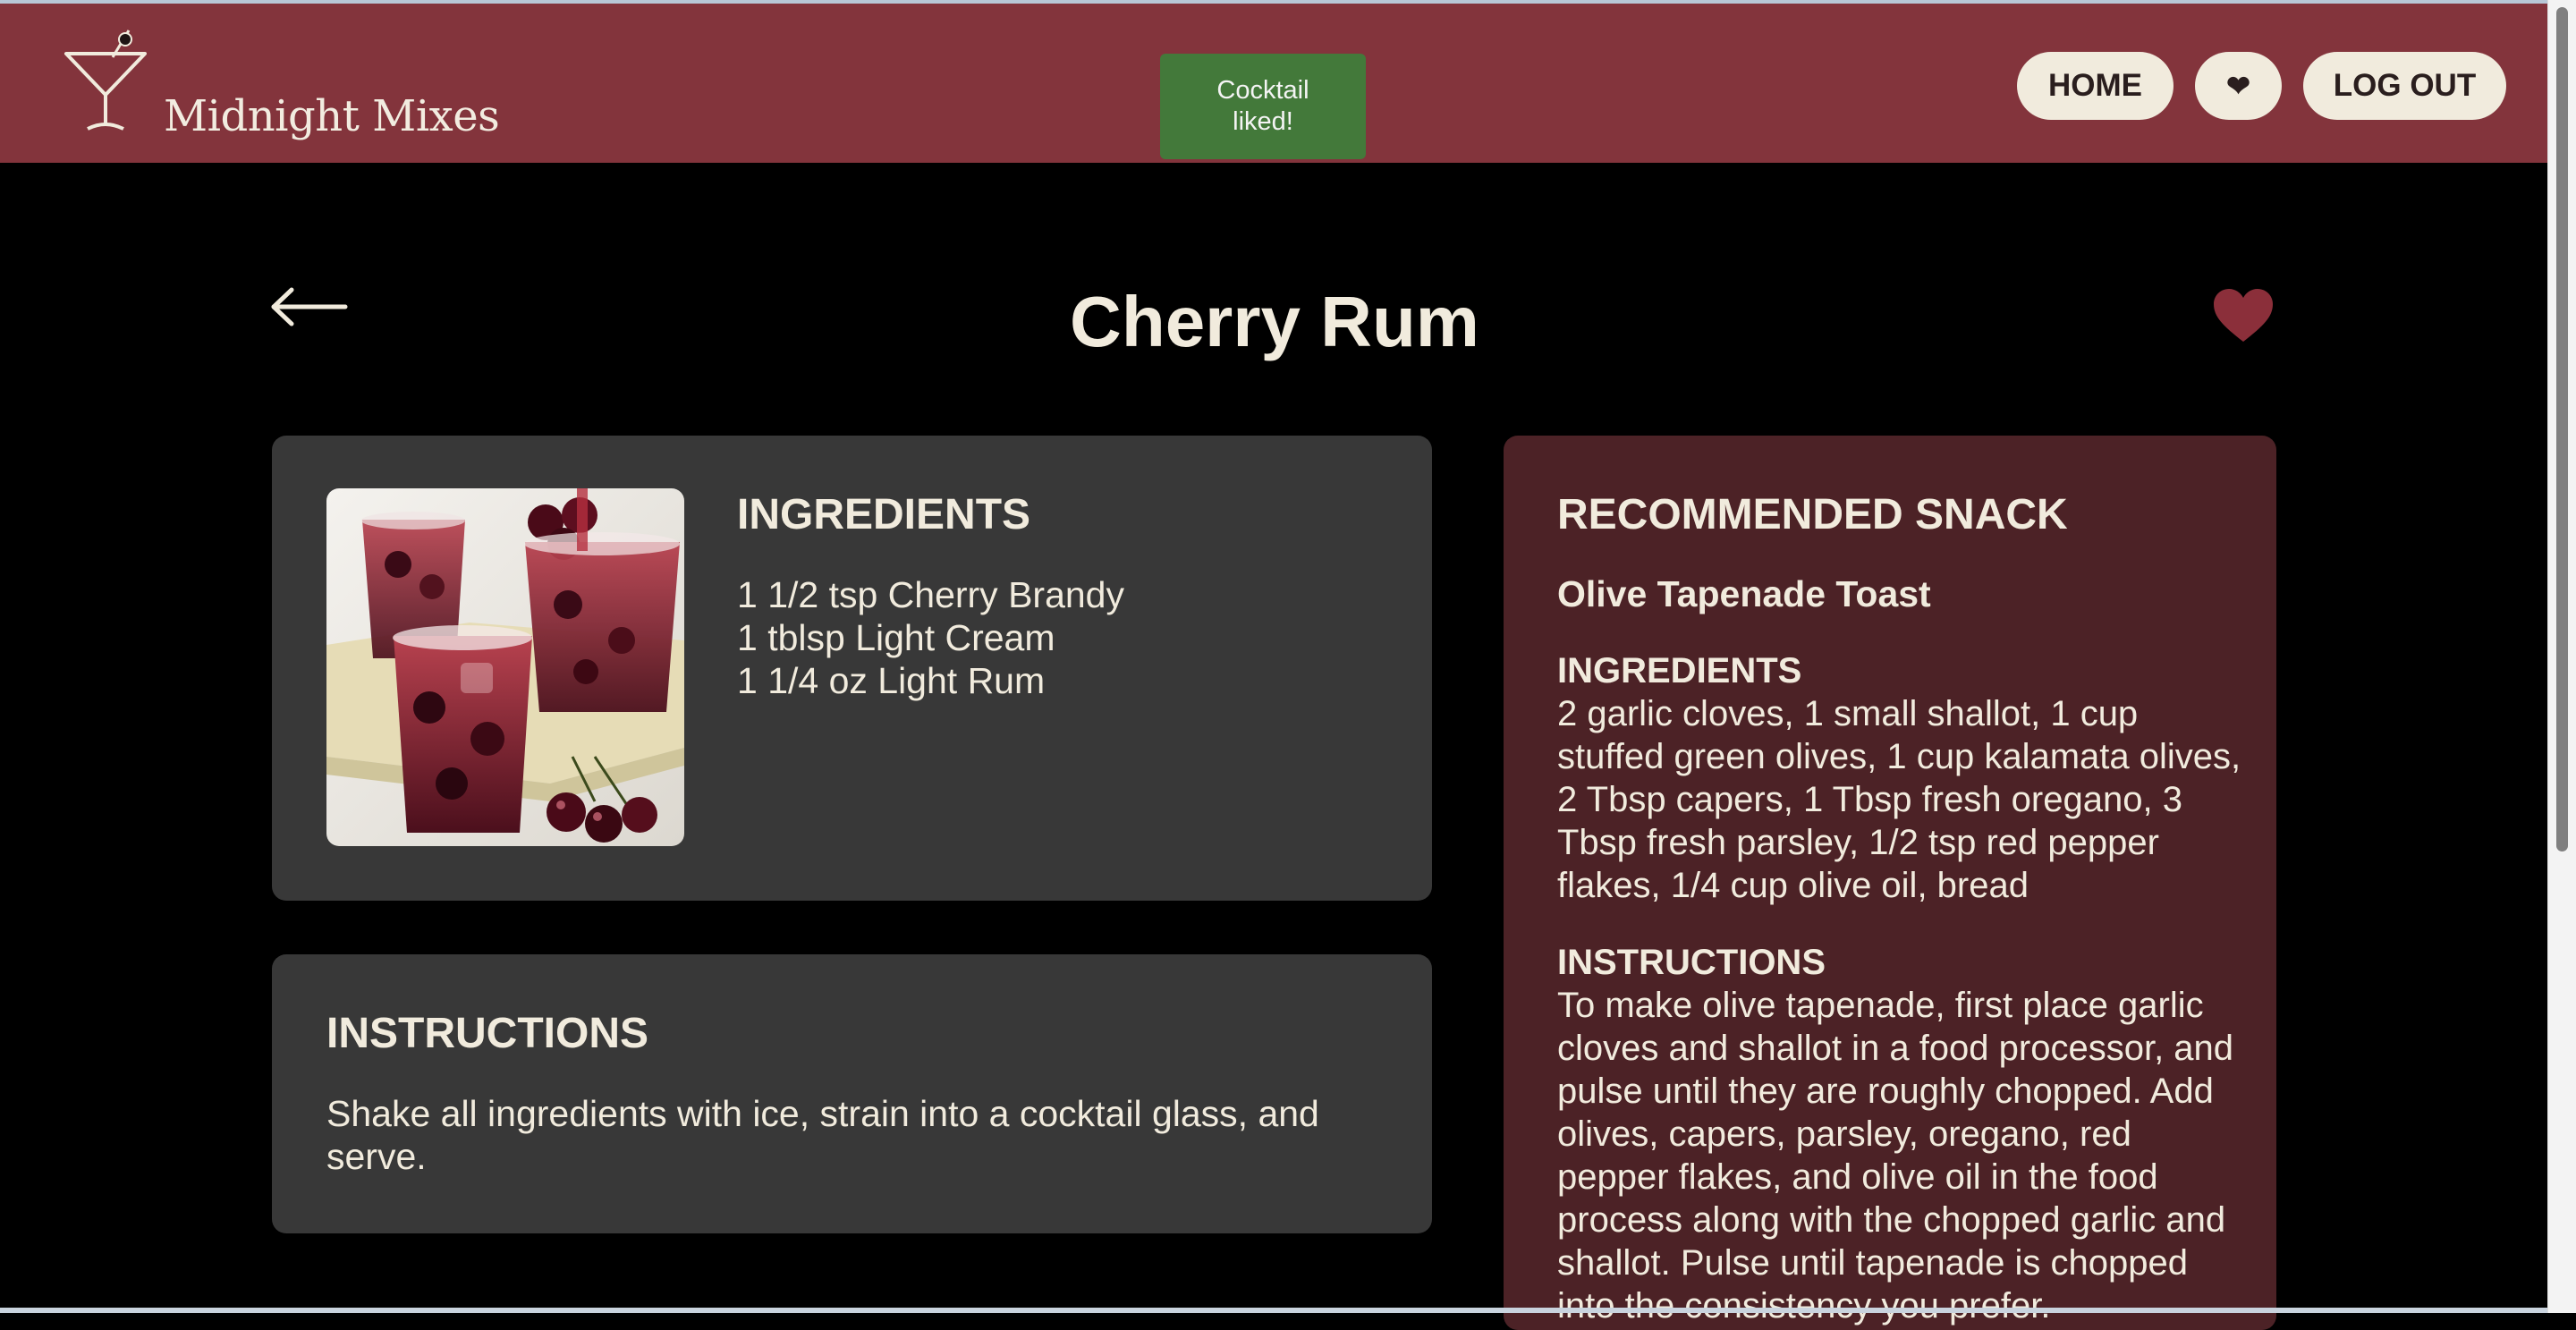 This screenshot has width=2576, height=1330. What do you see at coordinates (930, 594) in the screenshot?
I see `ingredient-item: 1 1/2 tsp Cherry Brandy` at bounding box center [930, 594].